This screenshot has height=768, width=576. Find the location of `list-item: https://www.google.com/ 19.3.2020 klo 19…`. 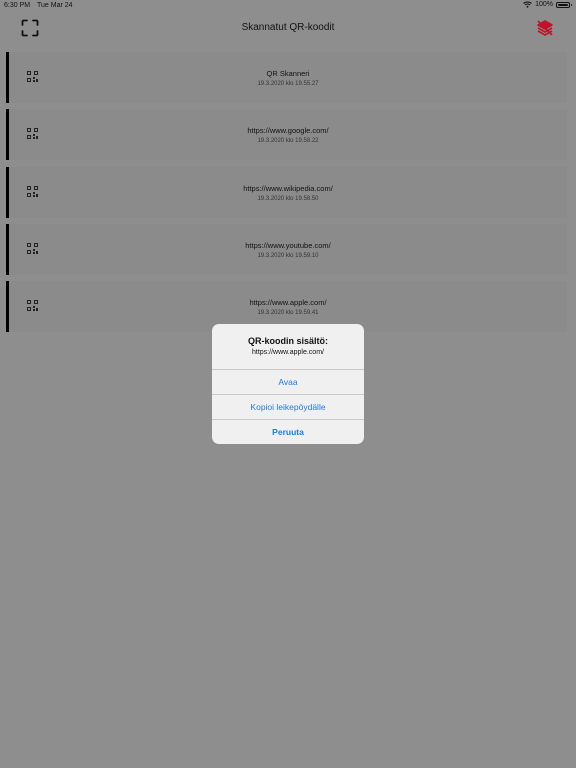

list-item: https://www.google.com/ 19.3.2020 klo 19… is located at coordinates (286, 135).